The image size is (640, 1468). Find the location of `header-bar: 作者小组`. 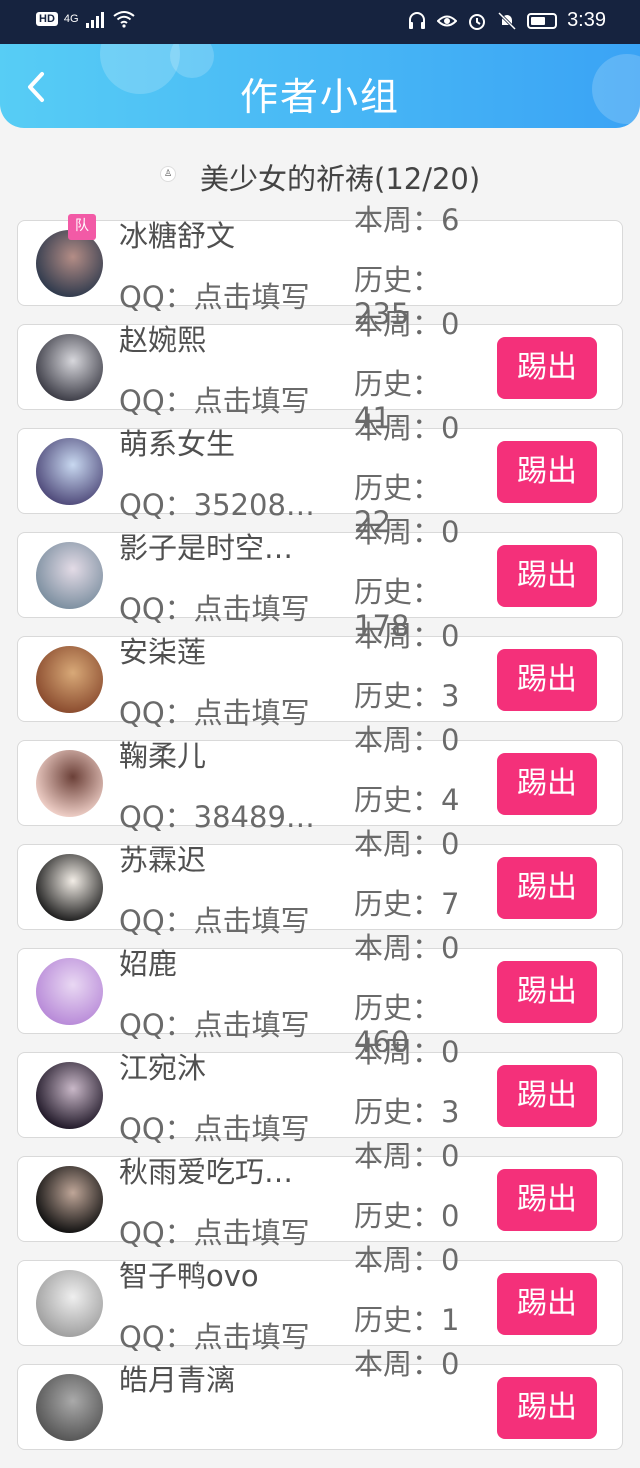

header-bar: 作者小组 is located at coordinates (320, 86).